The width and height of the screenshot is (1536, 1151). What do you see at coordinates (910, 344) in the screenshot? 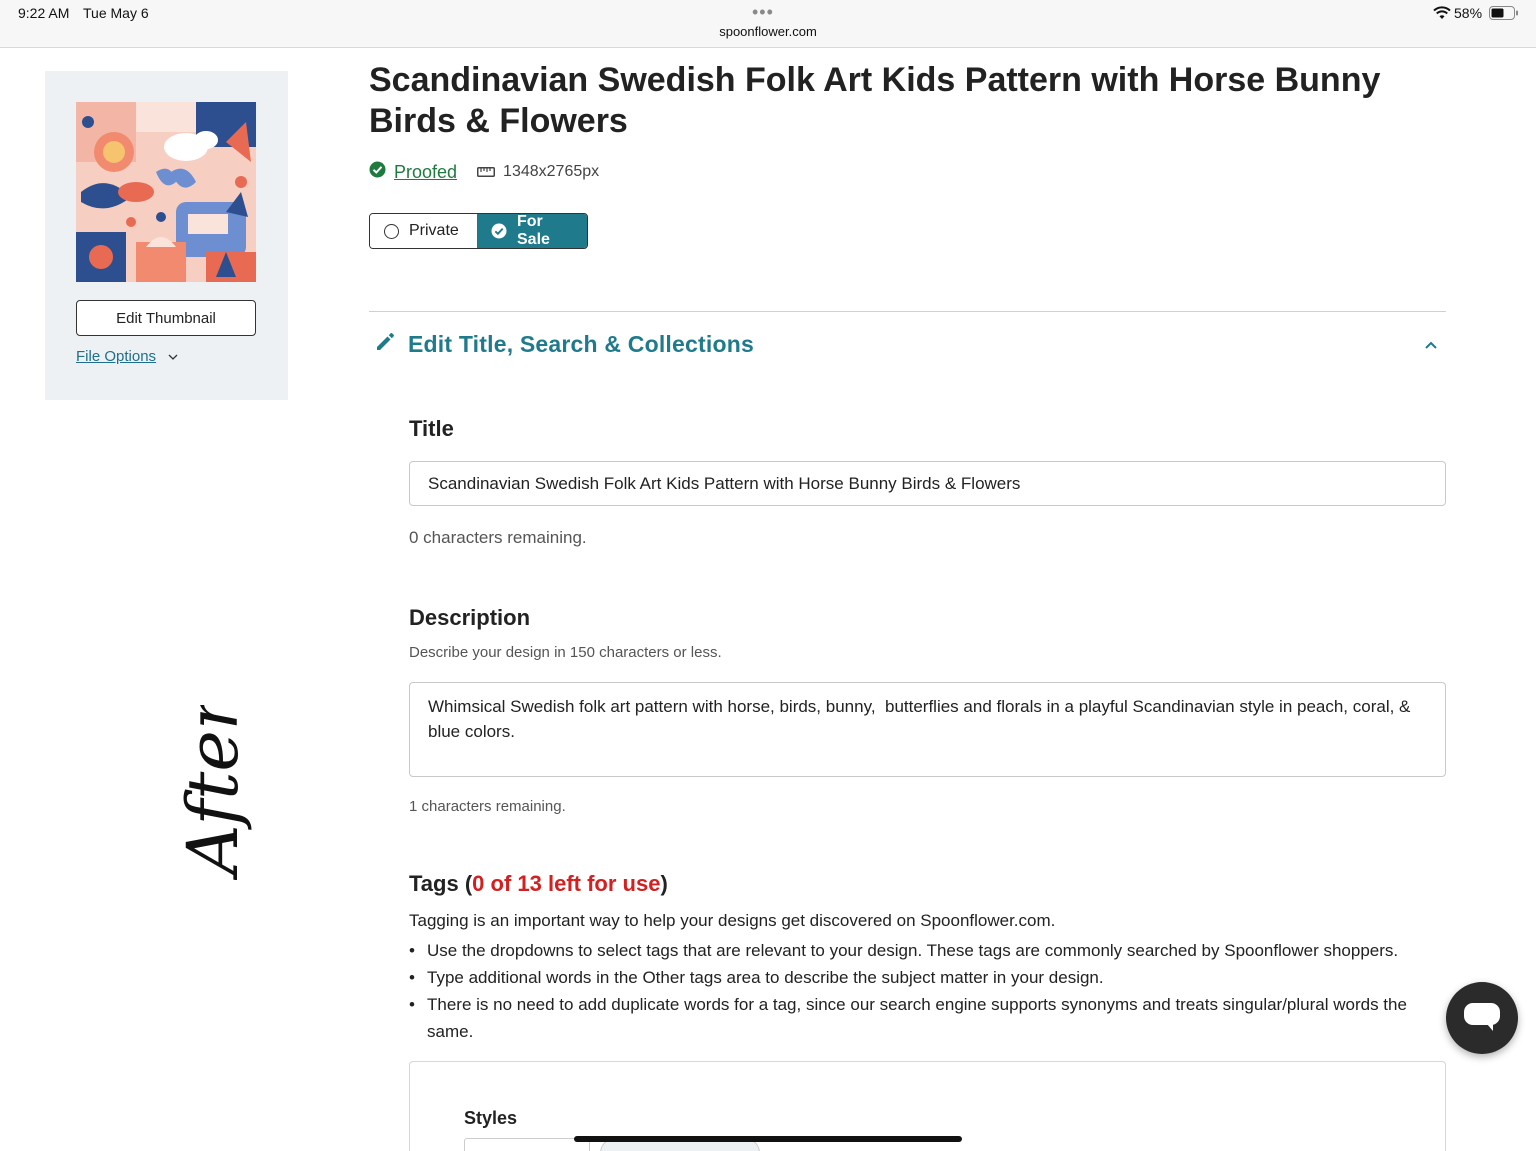
I see `edit-section-header: Edit Title, Search & Collections` at bounding box center [910, 344].